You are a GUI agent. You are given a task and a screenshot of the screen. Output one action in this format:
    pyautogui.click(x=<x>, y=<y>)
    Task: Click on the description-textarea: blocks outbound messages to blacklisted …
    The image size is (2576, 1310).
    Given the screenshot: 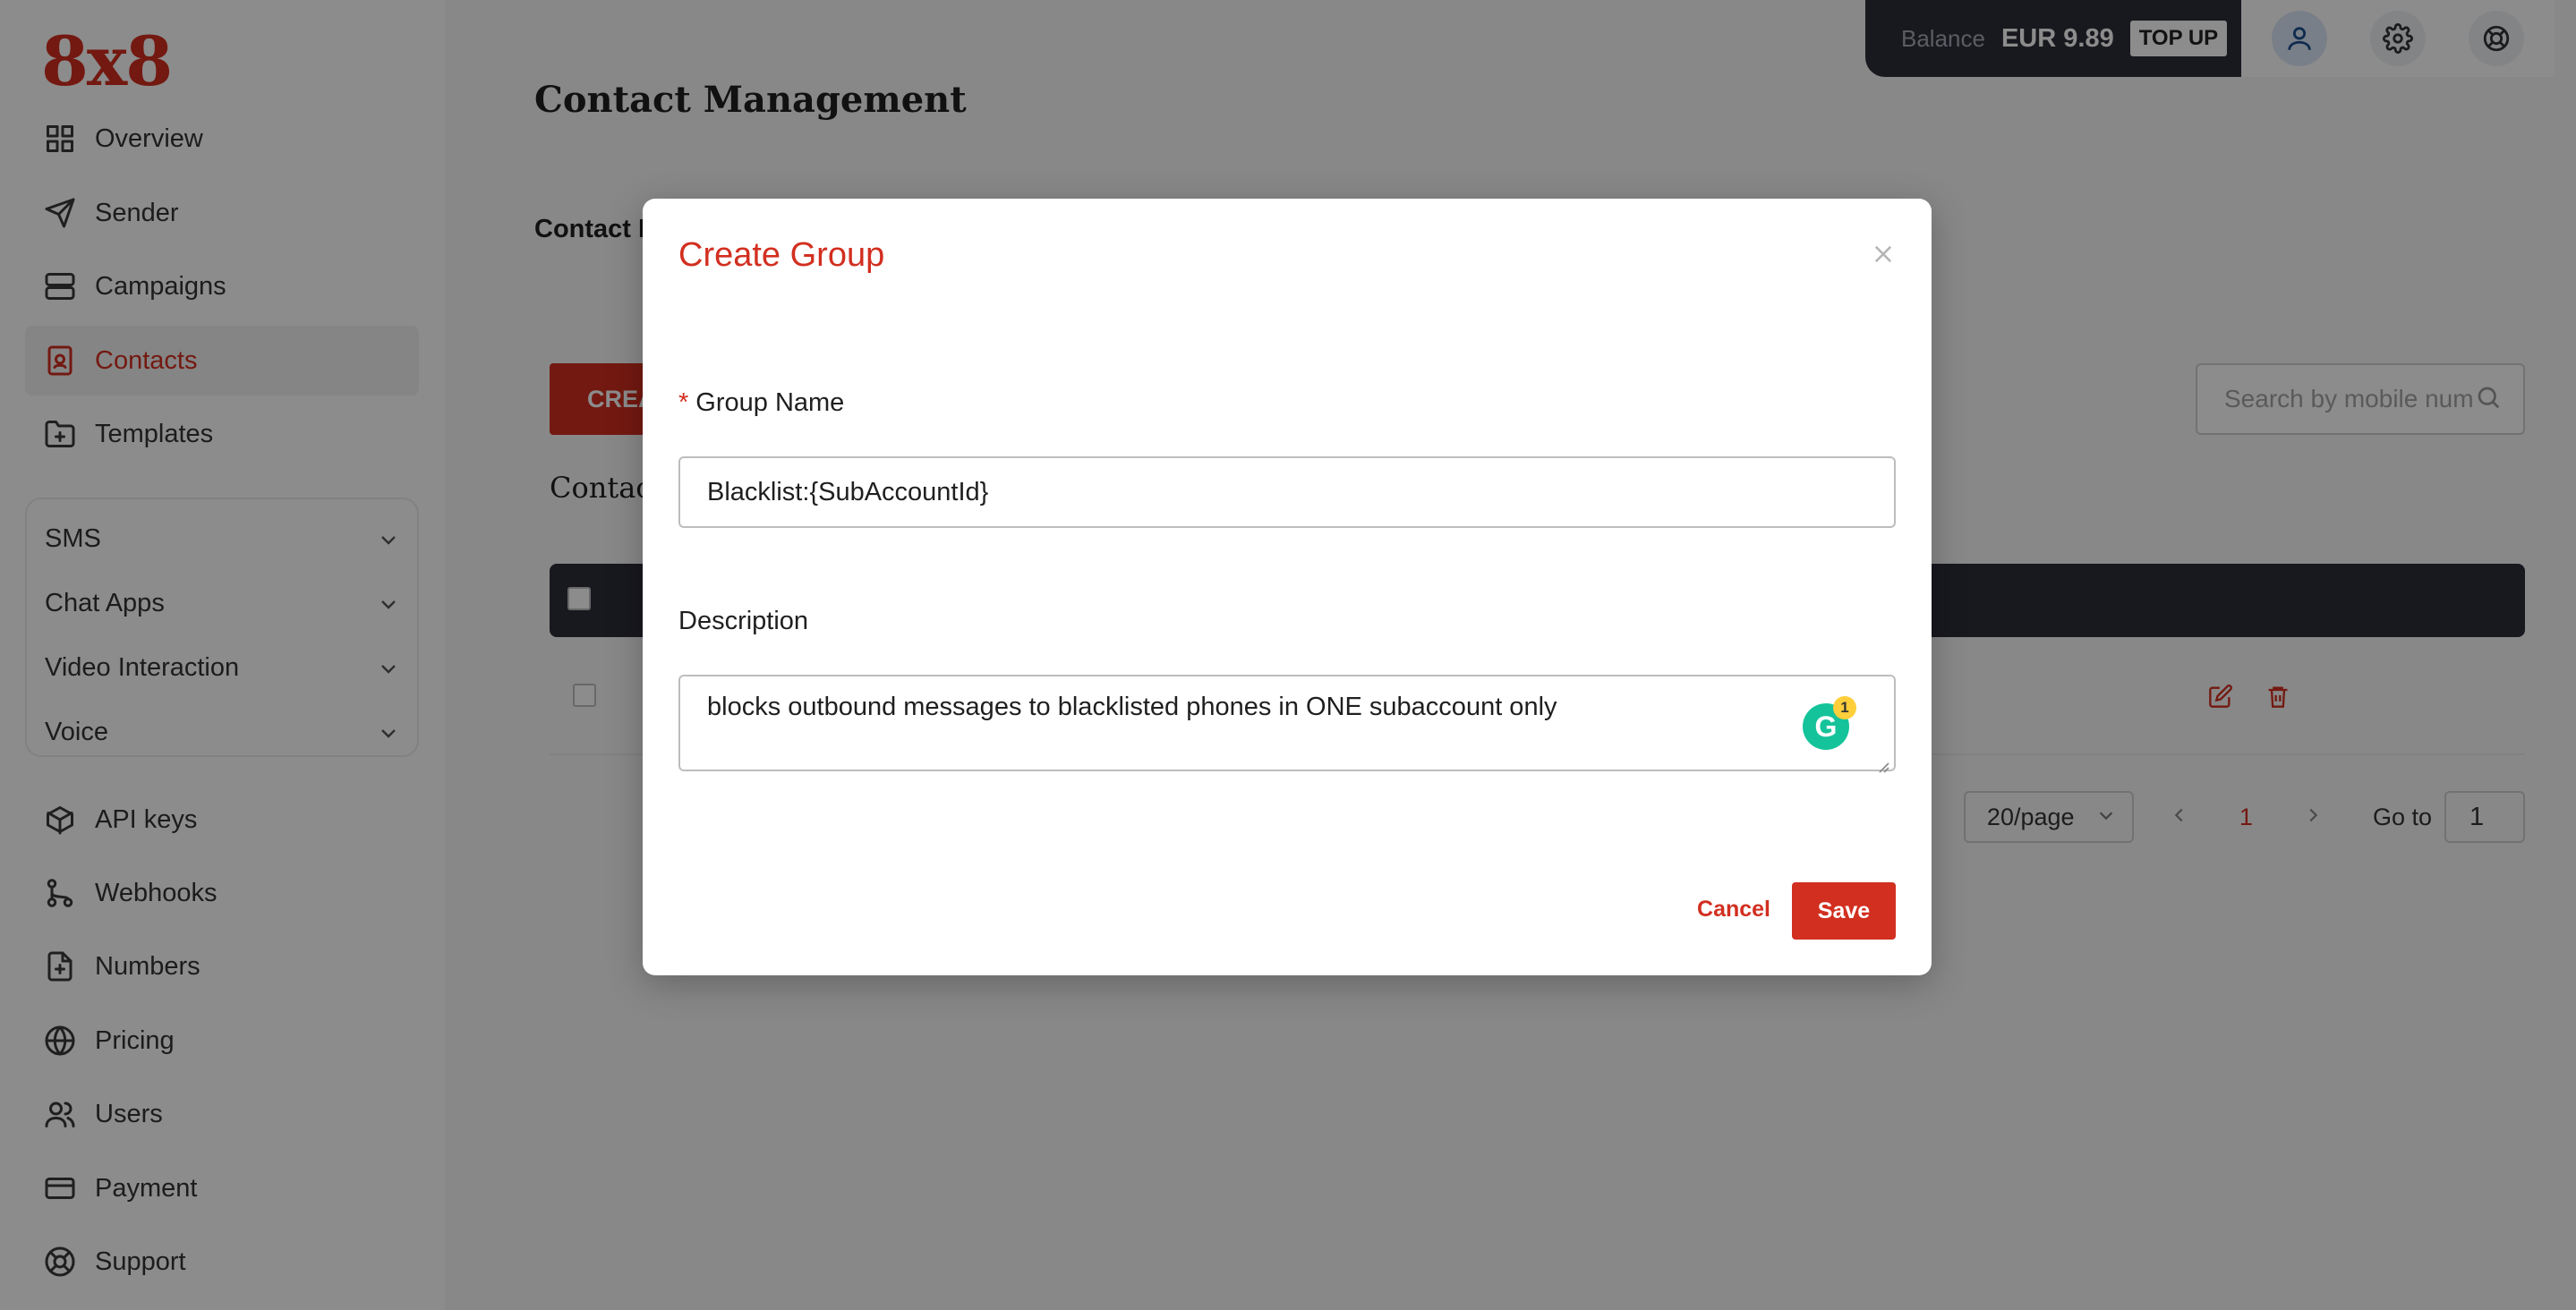 What is the action you would take?
    pyautogui.click(x=1287, y=724)
    